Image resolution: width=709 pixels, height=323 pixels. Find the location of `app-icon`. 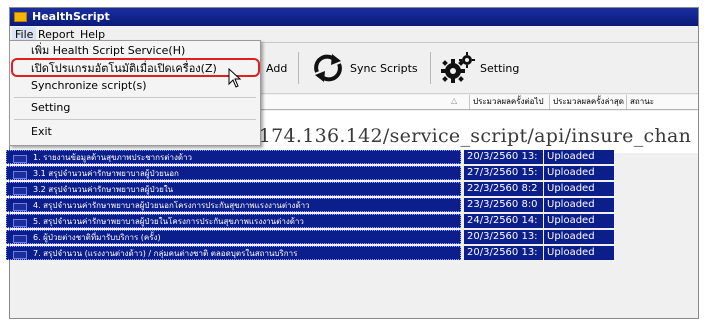

app-icon is located at coordinates (20, 17).